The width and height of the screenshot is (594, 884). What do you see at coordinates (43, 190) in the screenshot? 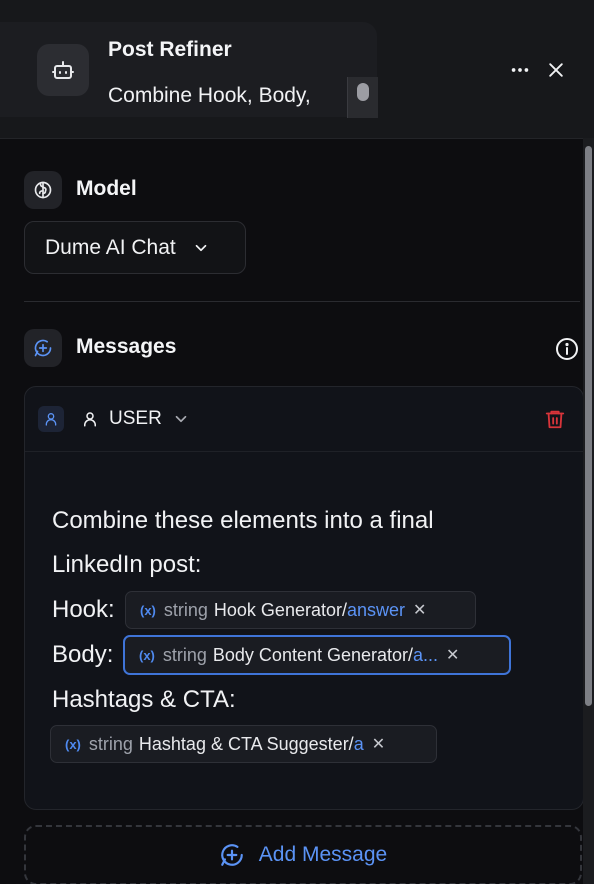
I see `brain-icon` at bounding box center [43, 190].